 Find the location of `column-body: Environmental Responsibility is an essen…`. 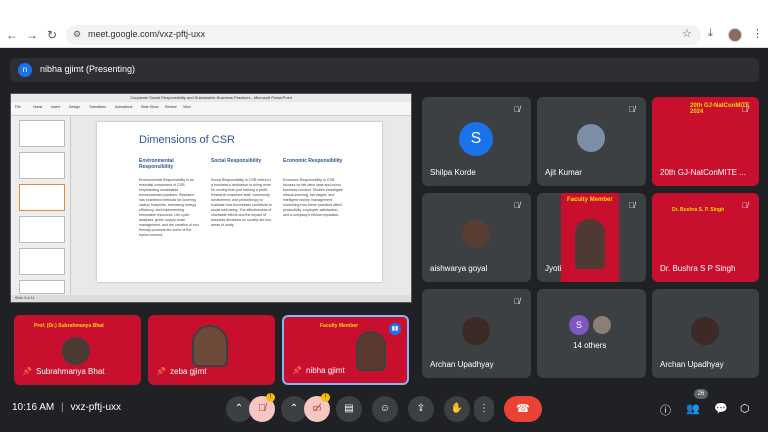

column-body: Environmental Responsibility is an essen… is located at coordinates (169, 207).